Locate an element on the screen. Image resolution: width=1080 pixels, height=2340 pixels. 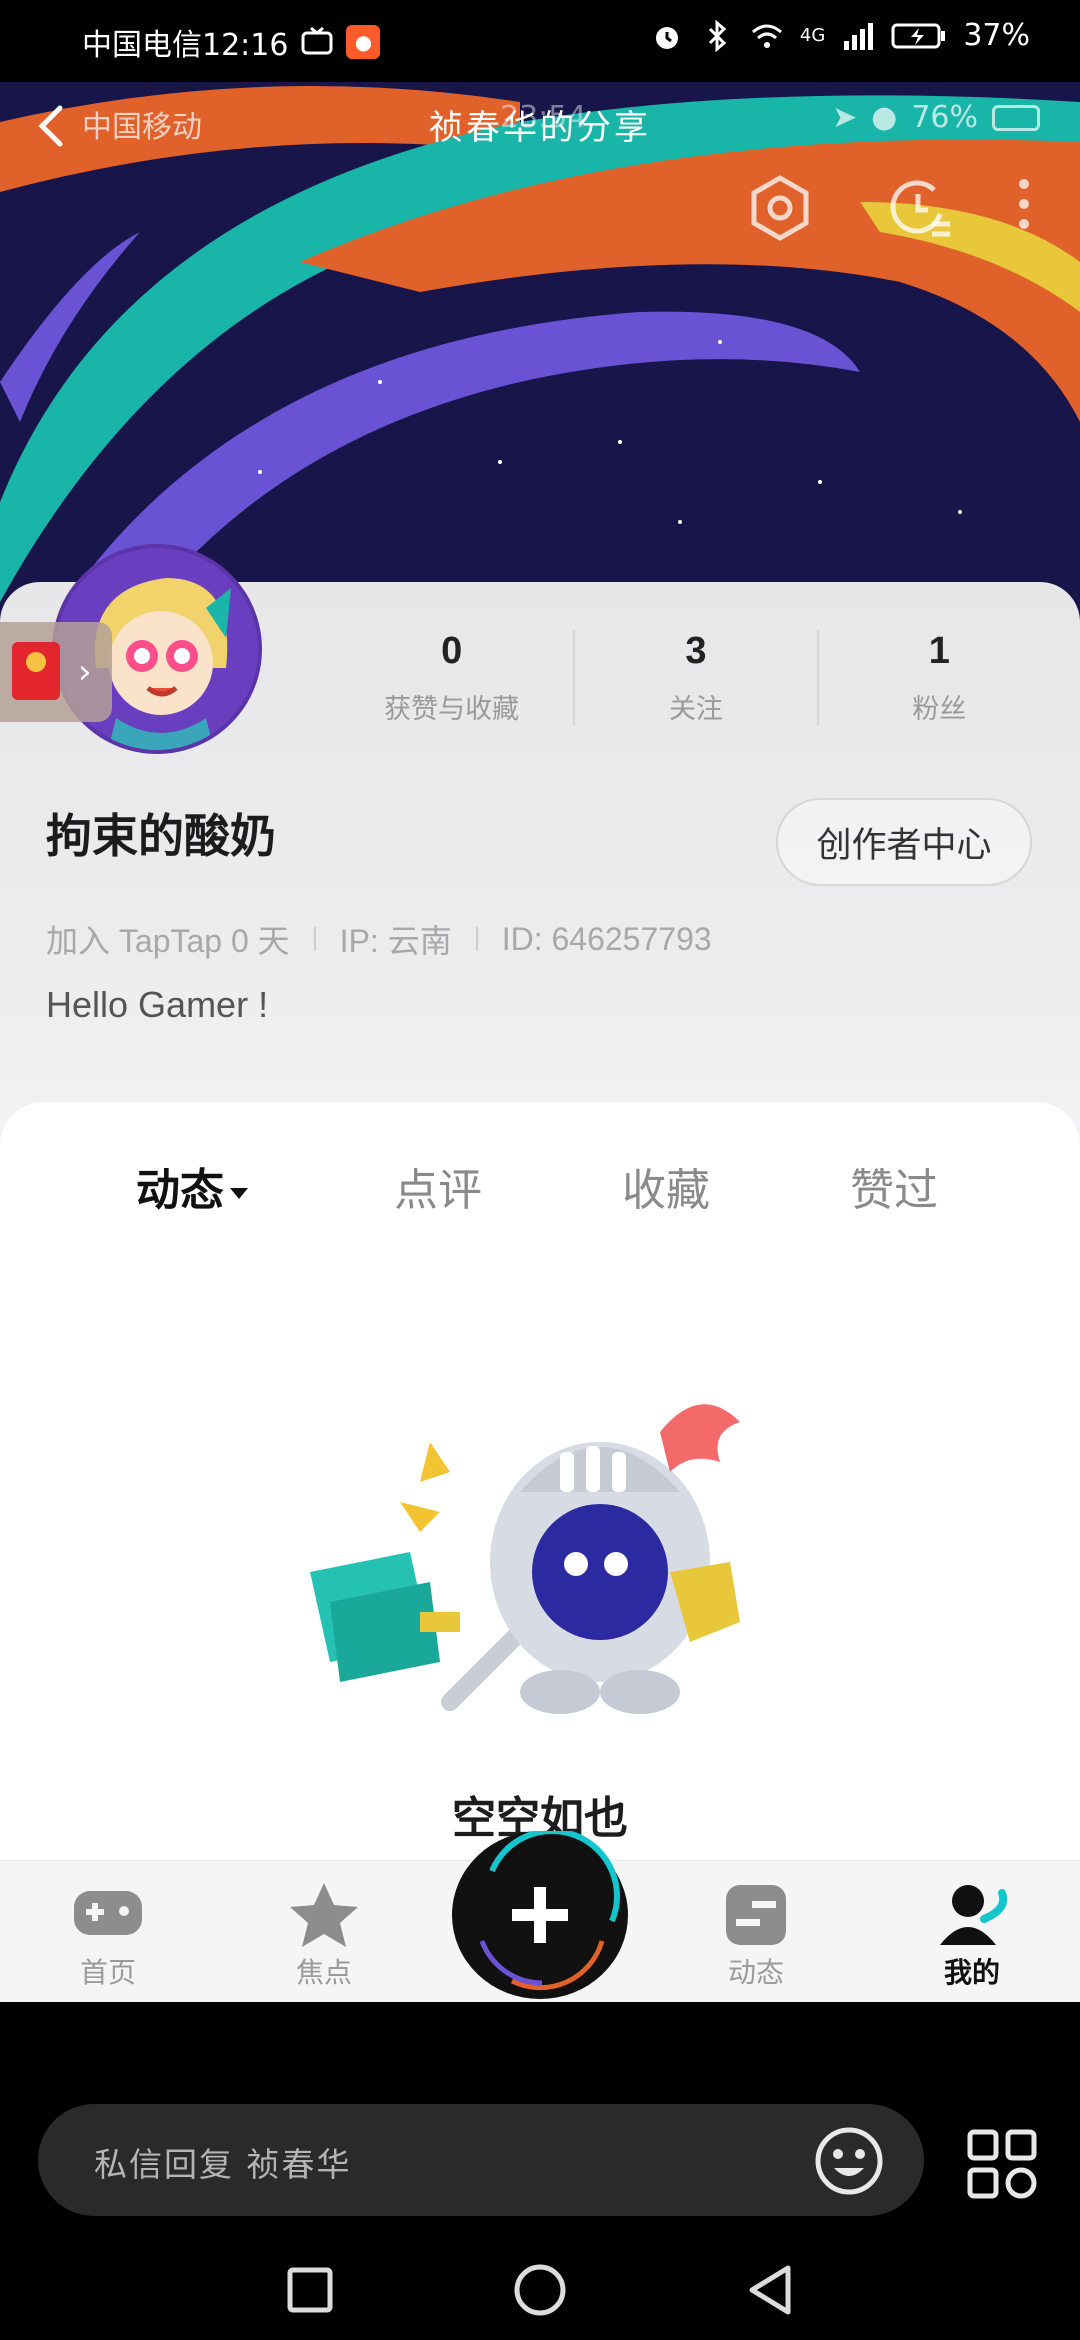
stat-label: 粉丝 is located at coordinates (939, 709).